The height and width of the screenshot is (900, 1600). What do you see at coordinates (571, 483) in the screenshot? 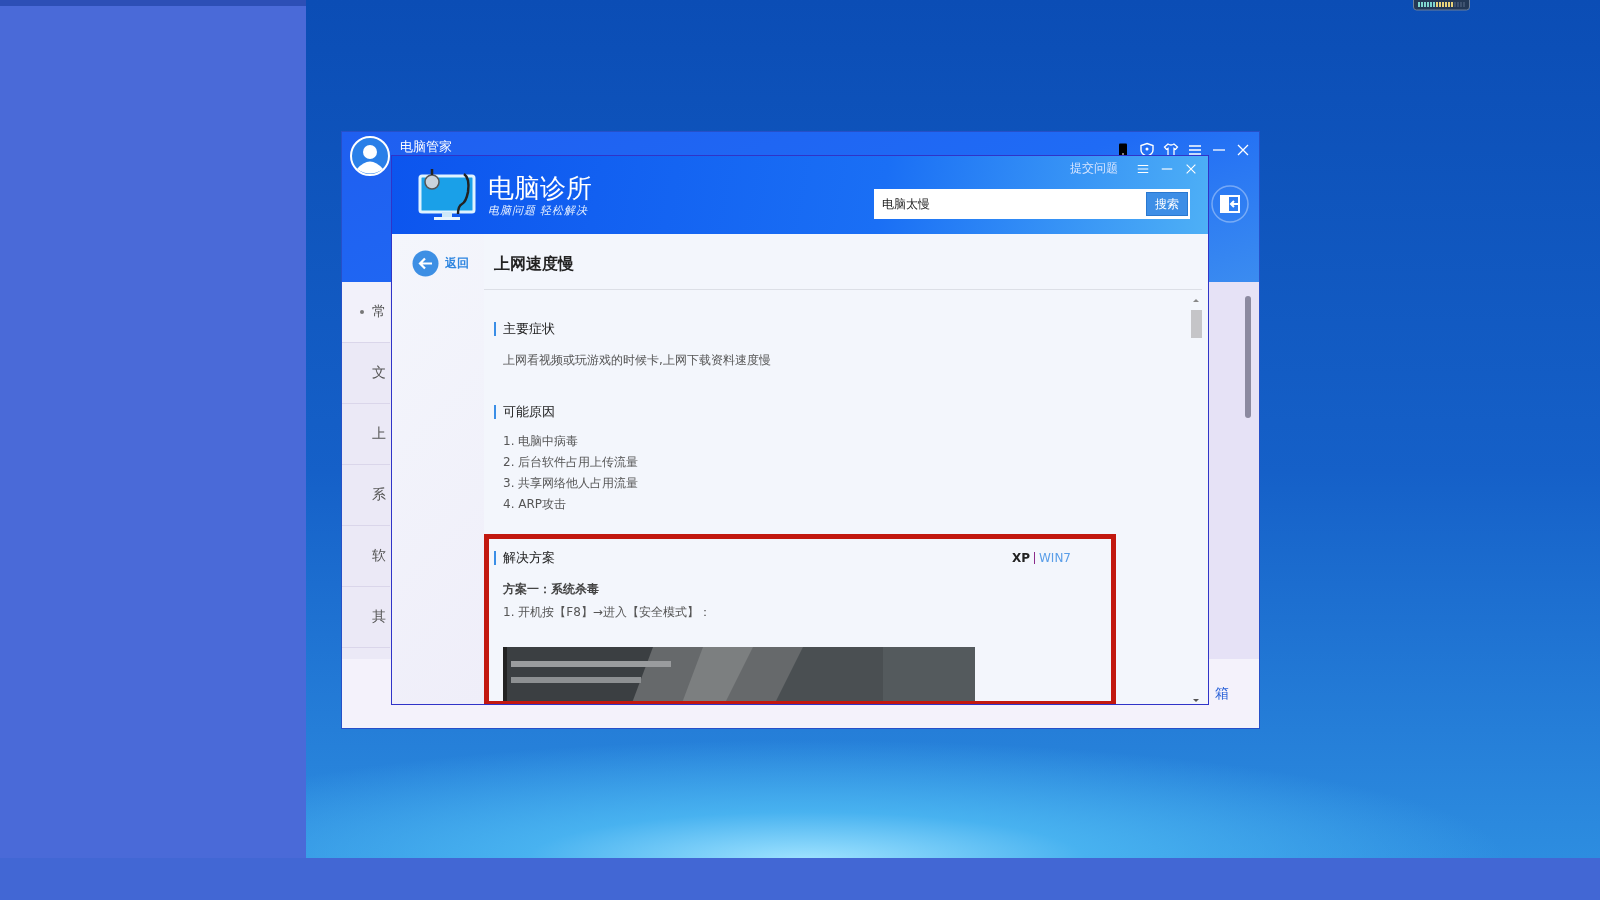
I see `list-item: 3. 共享网络他人占用流量` at bounding box center [571, 483].